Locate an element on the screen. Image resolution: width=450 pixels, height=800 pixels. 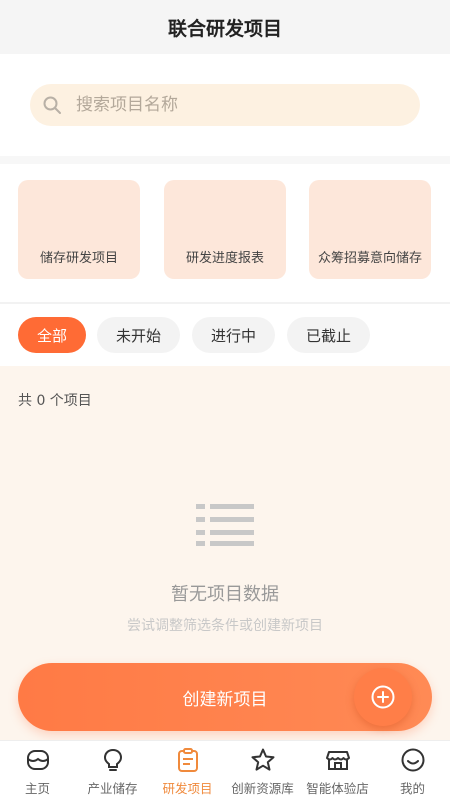
plus-circle-icon is located at coordinates (383, 697).